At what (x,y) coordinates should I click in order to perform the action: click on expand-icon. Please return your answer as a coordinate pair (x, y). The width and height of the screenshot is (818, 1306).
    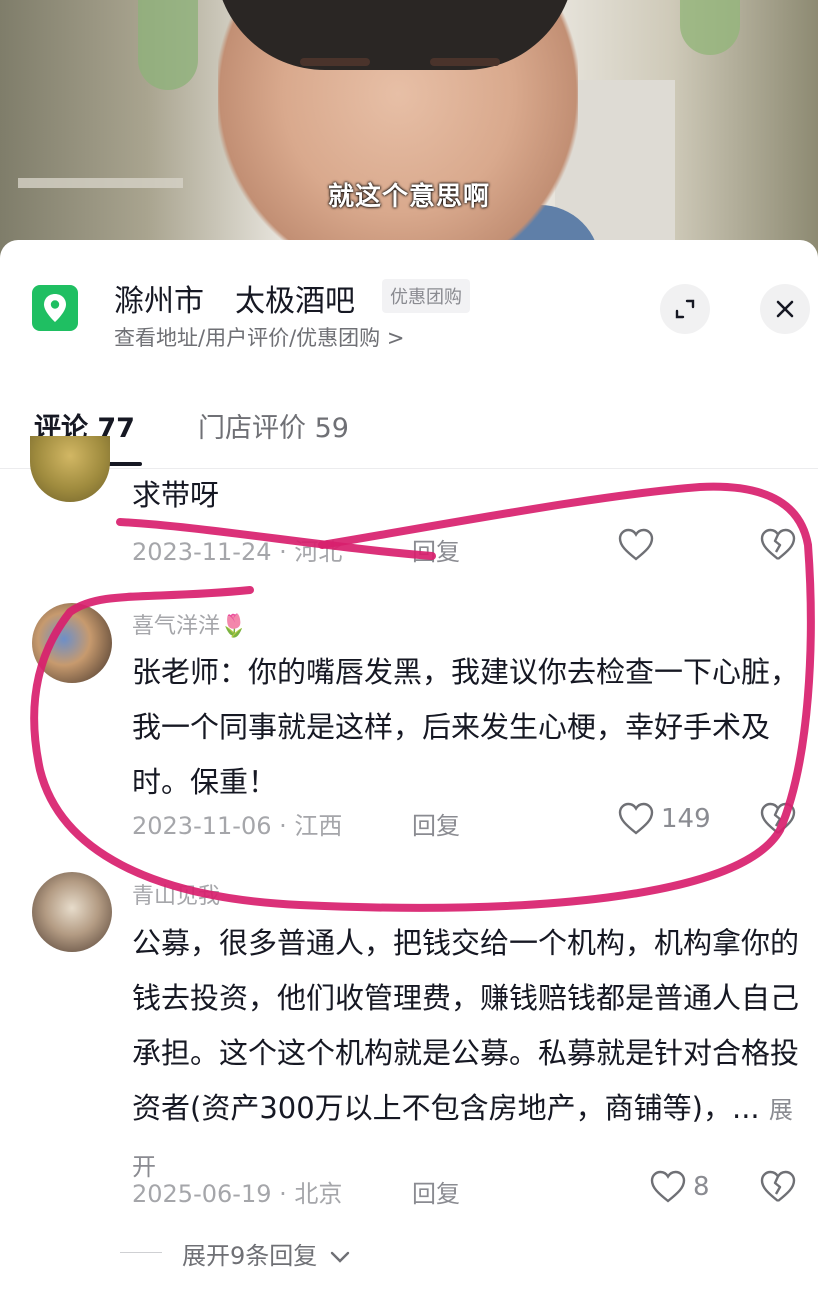
    Looking at the image, I should click on (685, 309).